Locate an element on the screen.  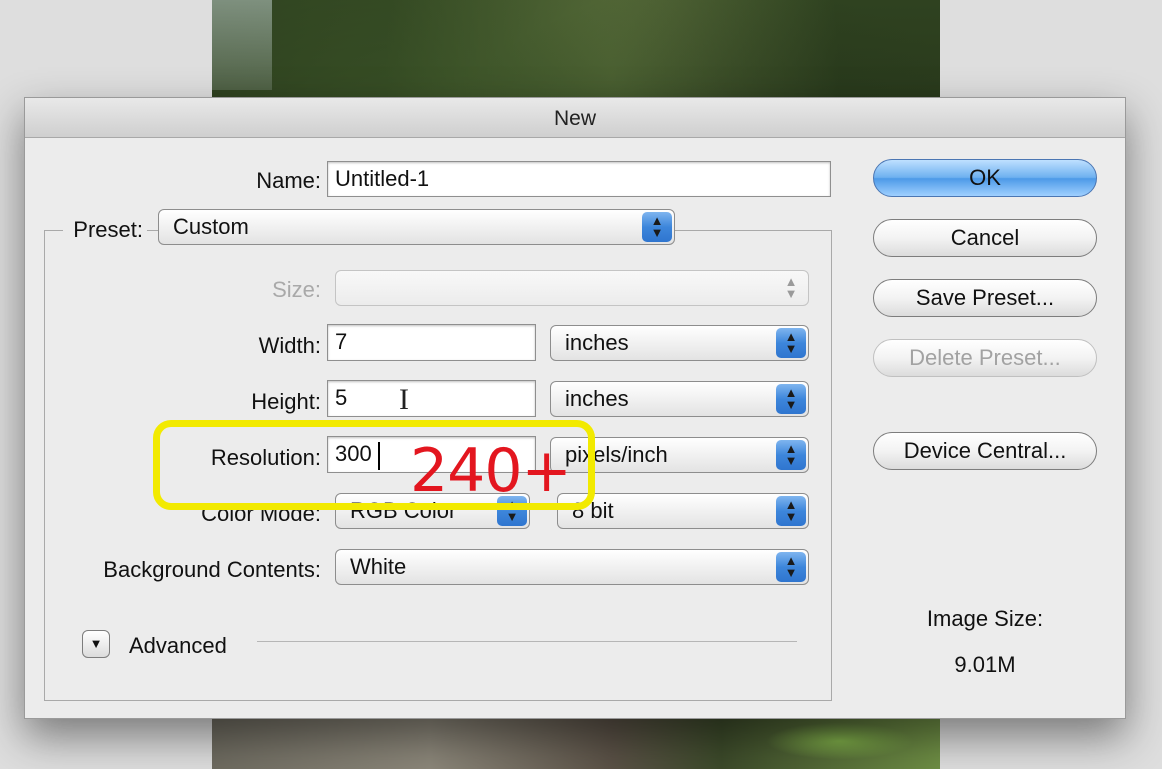
width-label: Width: is located at coordinates (289, 345).